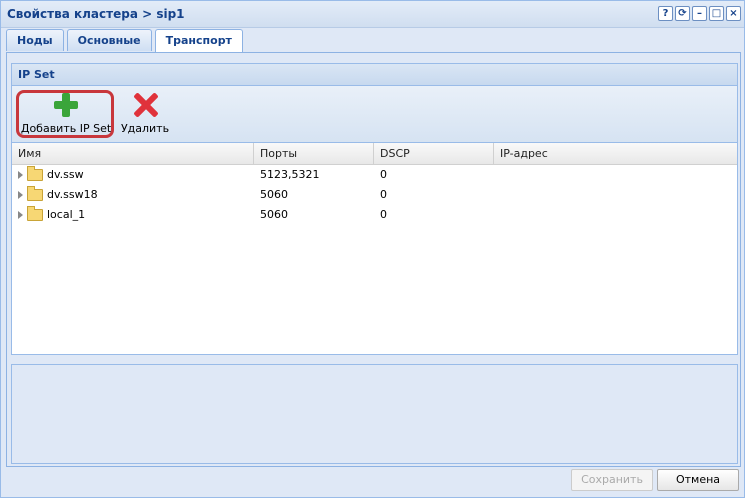 This screenshot has width=745, height=498. Describe the element at coordinates (434, 153) in the screenshot. I see `column-header-dscp: DSCP` at that location.